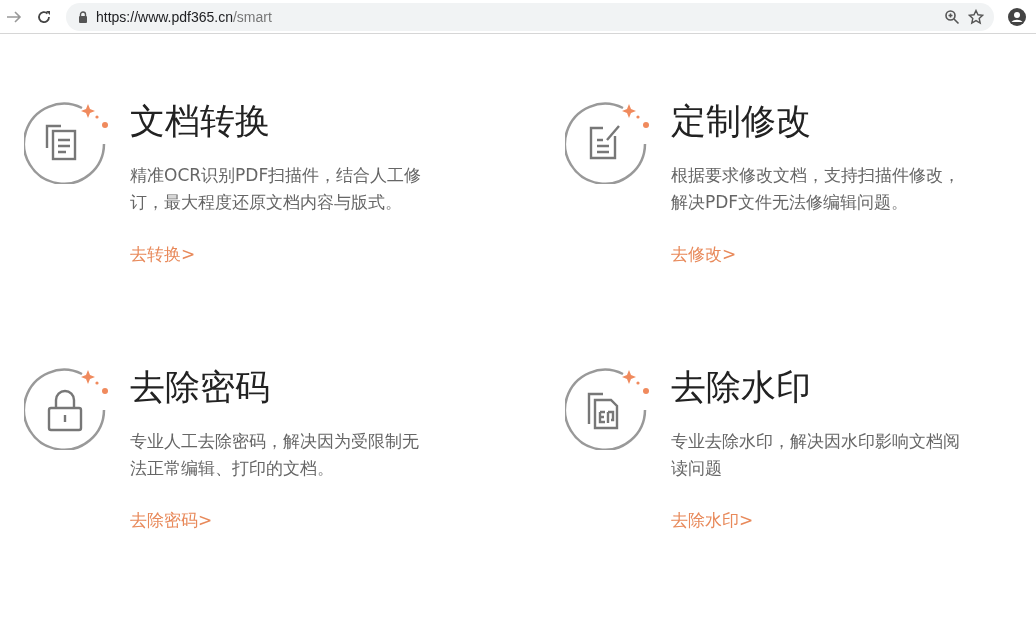  What do you see at coordinates (741, 121) in the screenshot?
I see `feature-title: 定制修改` at bounding box center [741, 121].